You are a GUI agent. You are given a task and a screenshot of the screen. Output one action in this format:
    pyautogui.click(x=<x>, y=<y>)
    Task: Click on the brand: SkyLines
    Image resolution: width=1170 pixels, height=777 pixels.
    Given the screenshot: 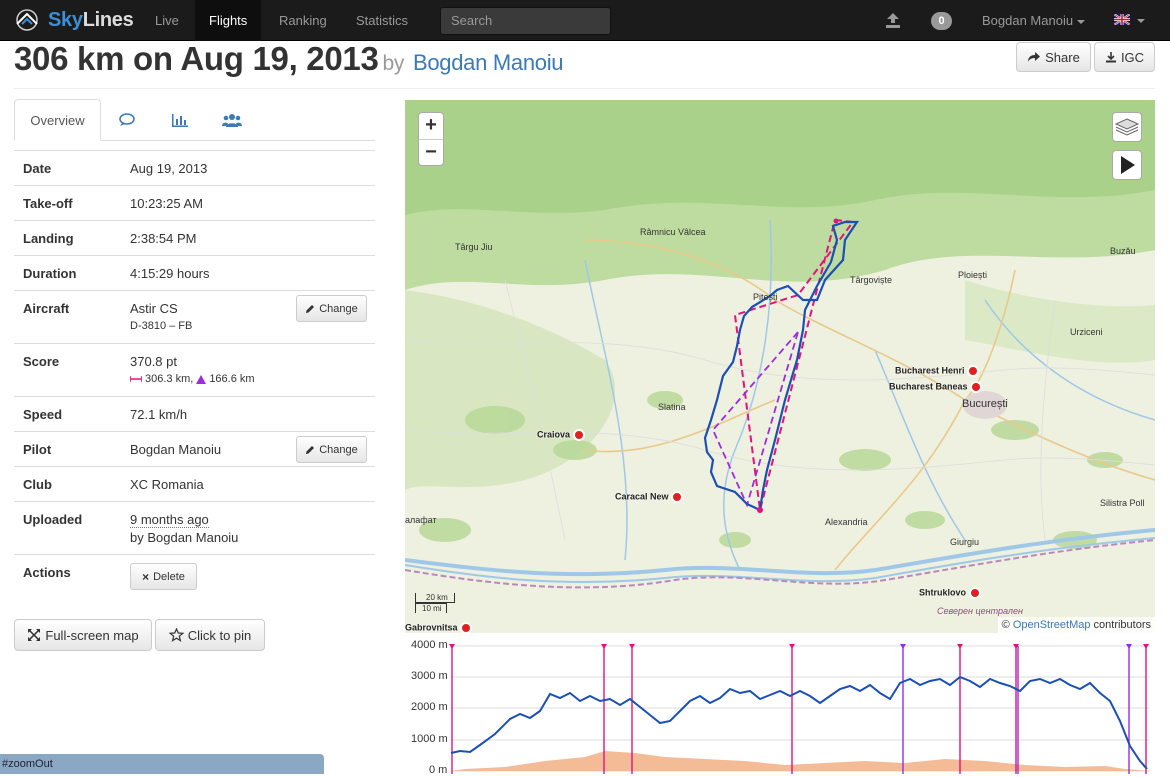 What is the action you would take?
    pyautogui.click(x=74, y=20)
    